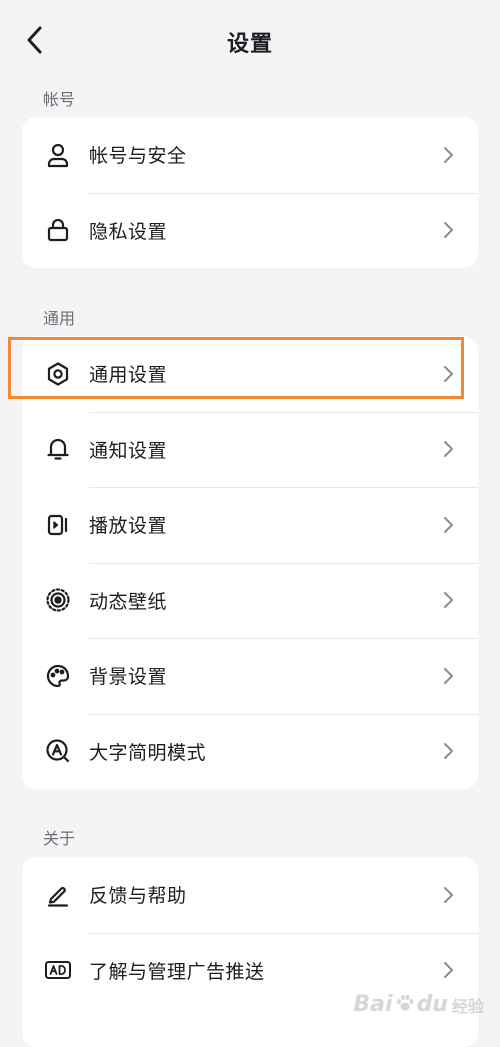 Image resolution: width=500 pixels, height=1047 pixels. I want to click on play-device-icon, so click(58, 525).